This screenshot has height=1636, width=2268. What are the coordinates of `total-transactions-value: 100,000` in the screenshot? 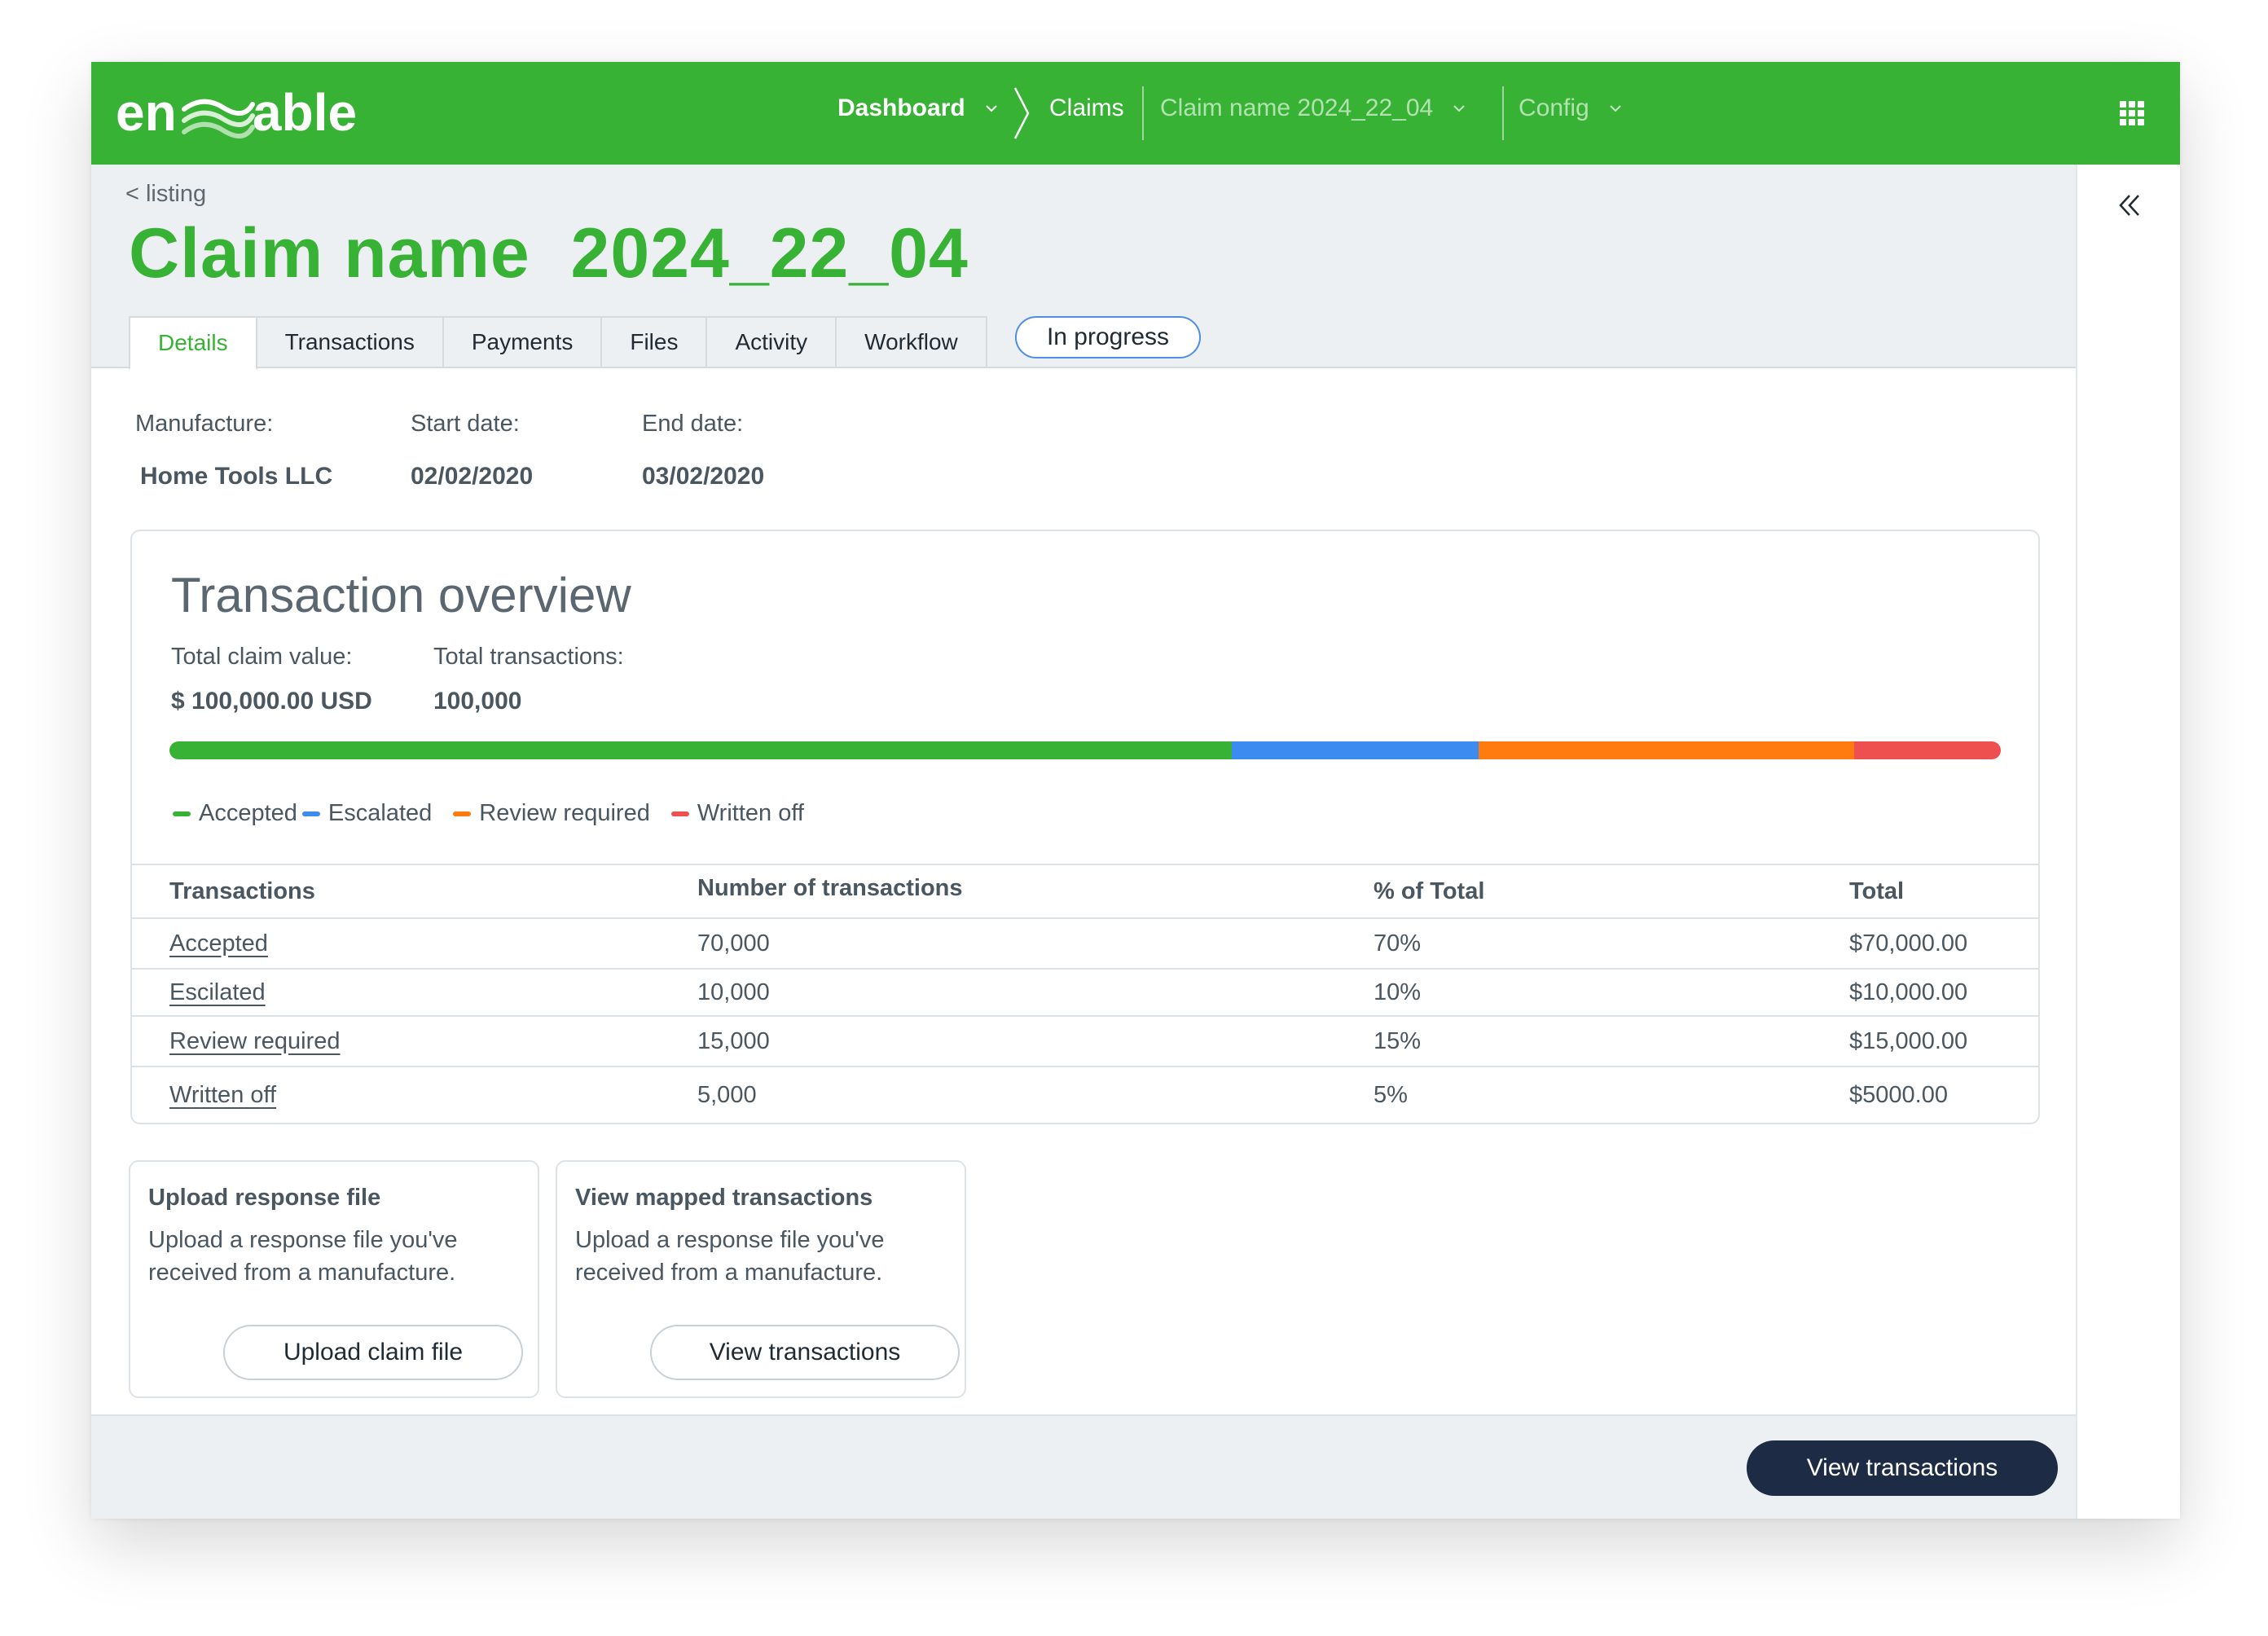 It's located at (477, 701).